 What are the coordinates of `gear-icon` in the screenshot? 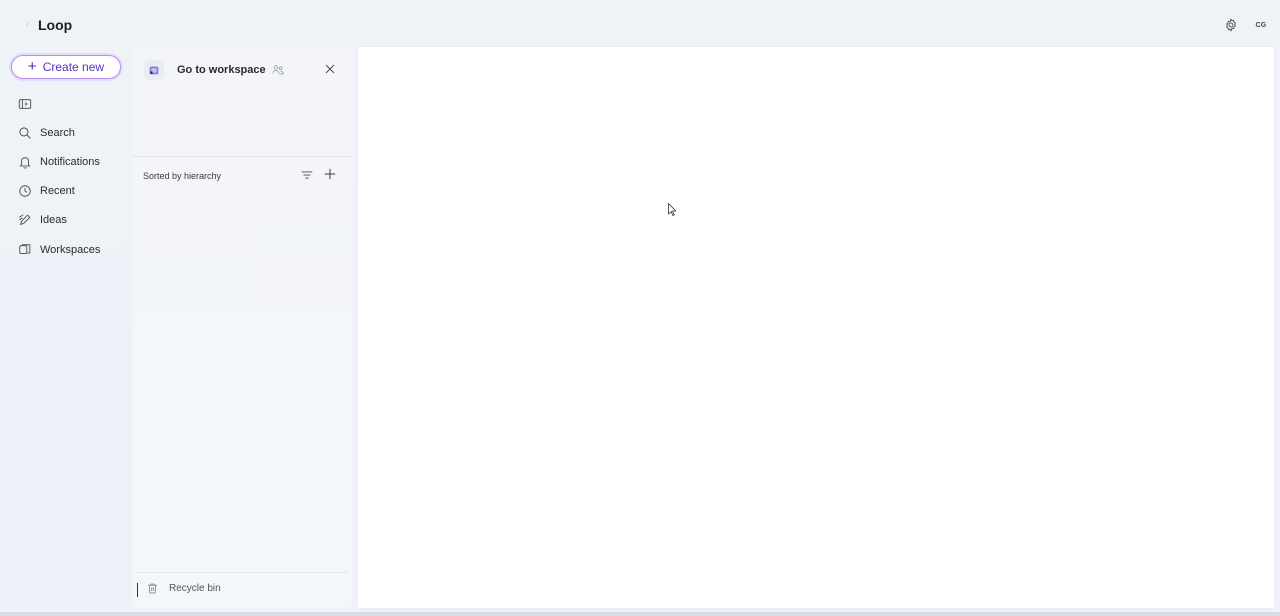 It's located at (1231, 25).